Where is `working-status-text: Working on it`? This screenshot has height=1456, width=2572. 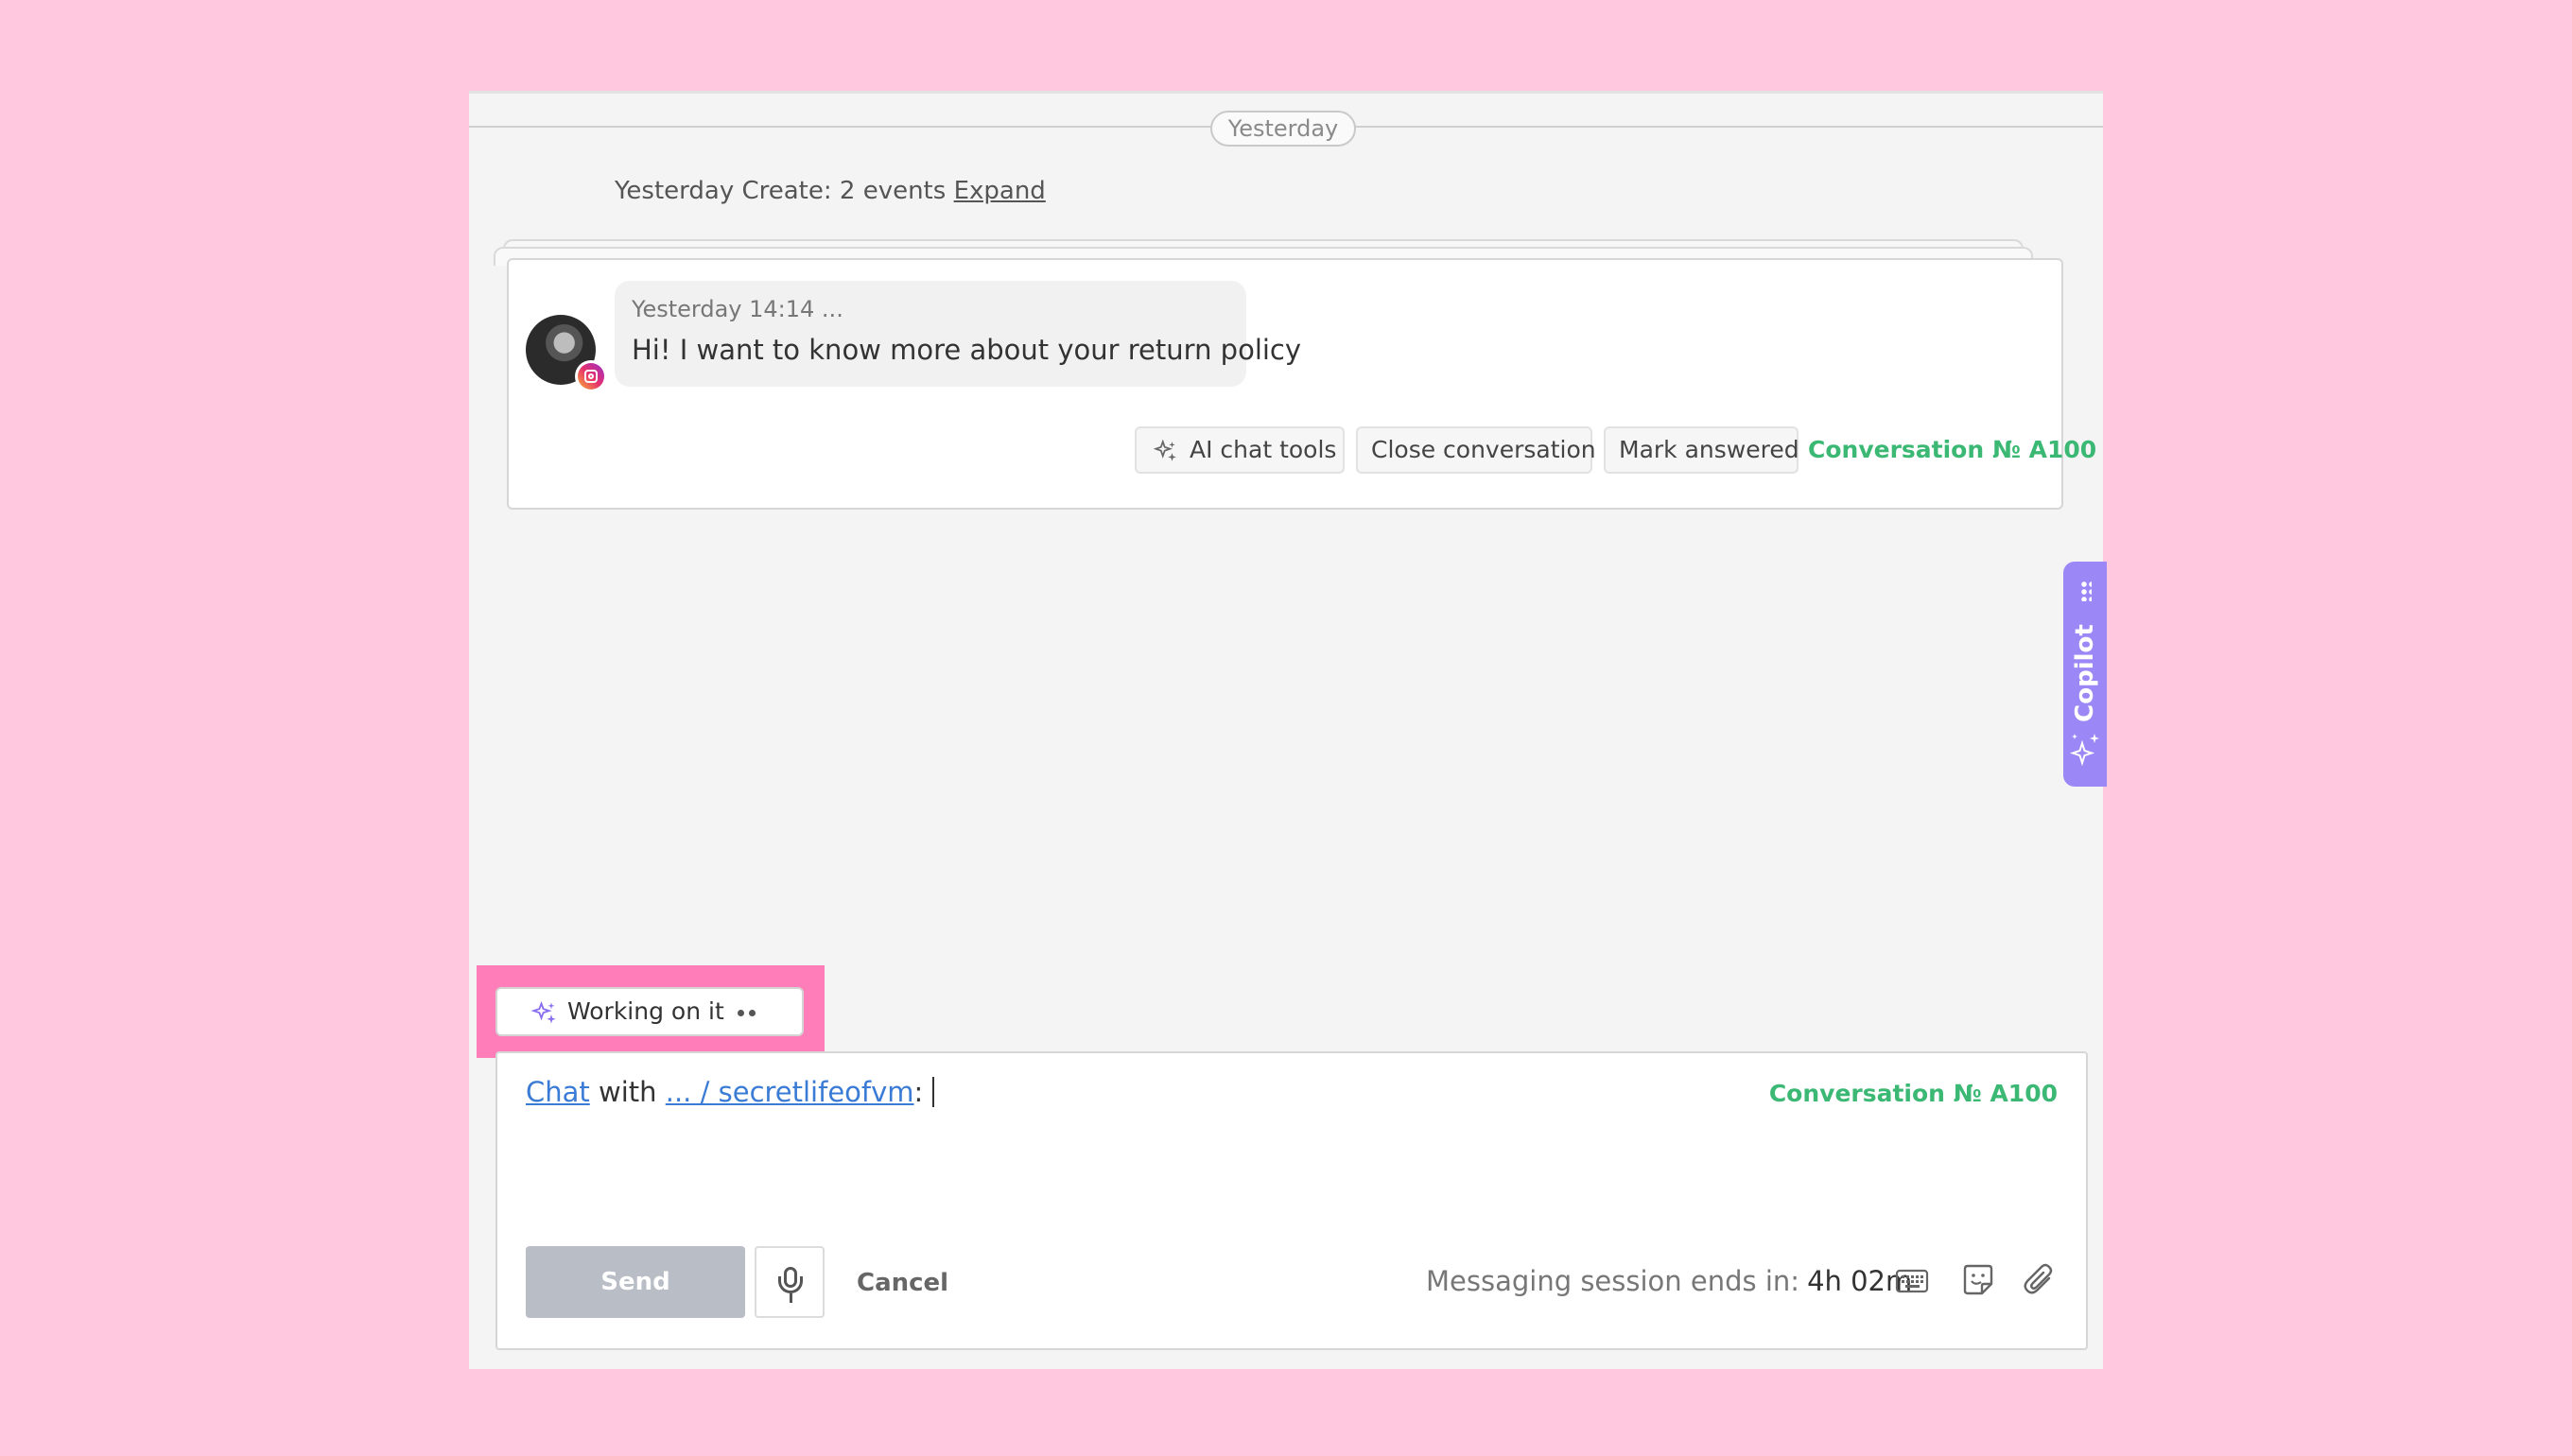 working-status-text: Working on it is located at coordinates (645, 1011).